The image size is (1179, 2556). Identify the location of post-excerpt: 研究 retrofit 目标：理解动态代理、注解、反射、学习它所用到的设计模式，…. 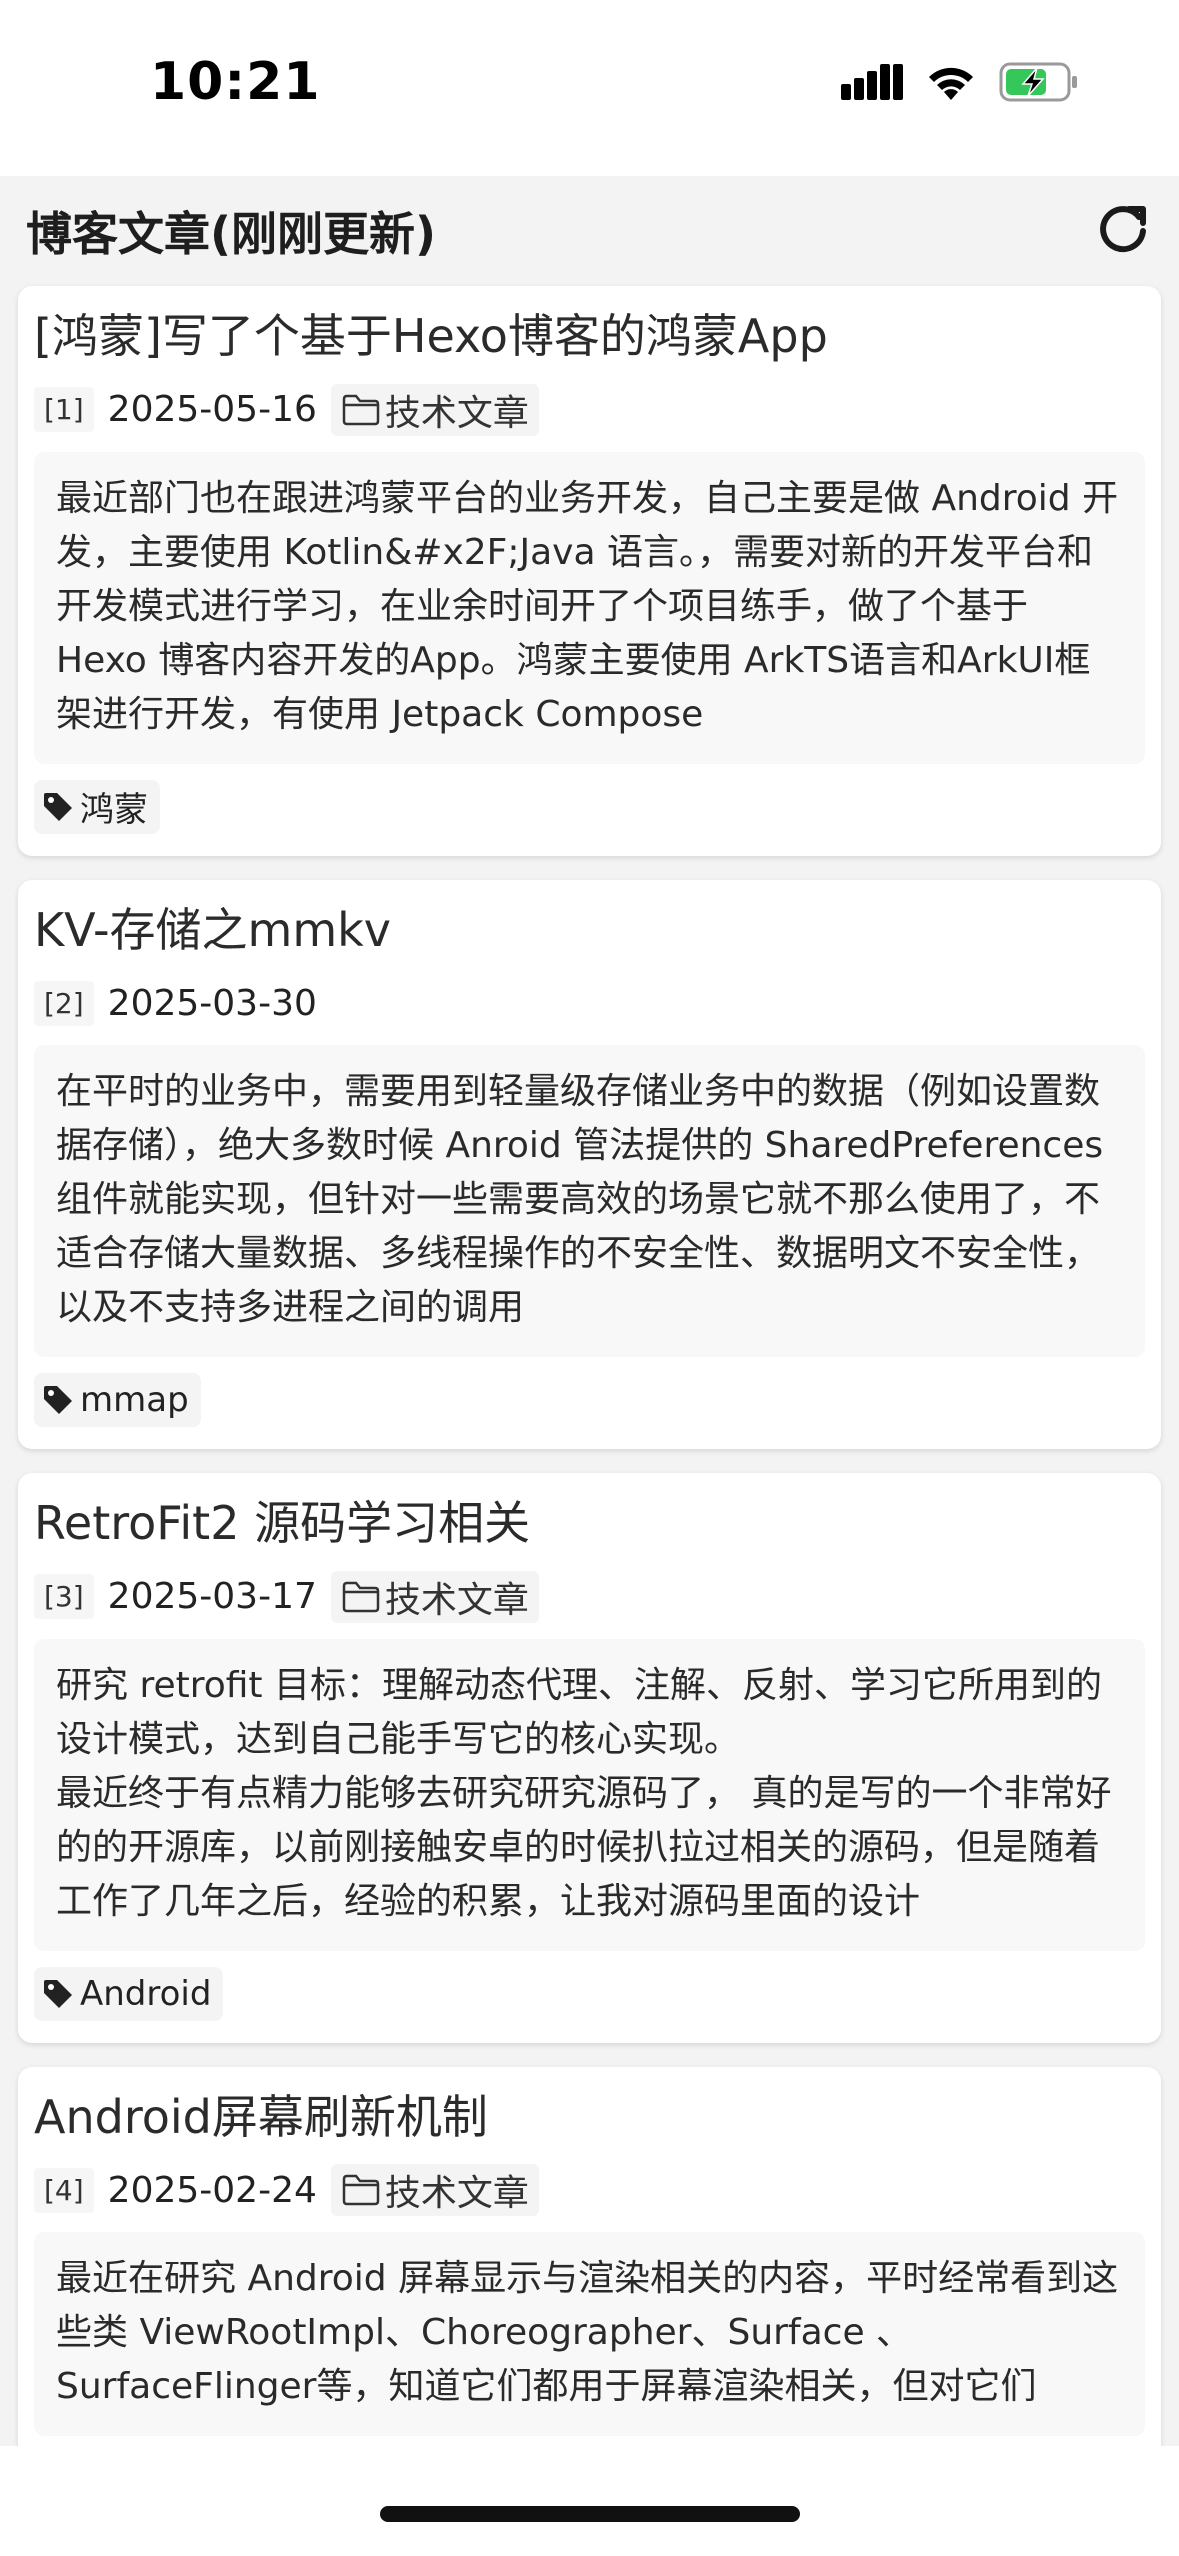
(589, 1794).